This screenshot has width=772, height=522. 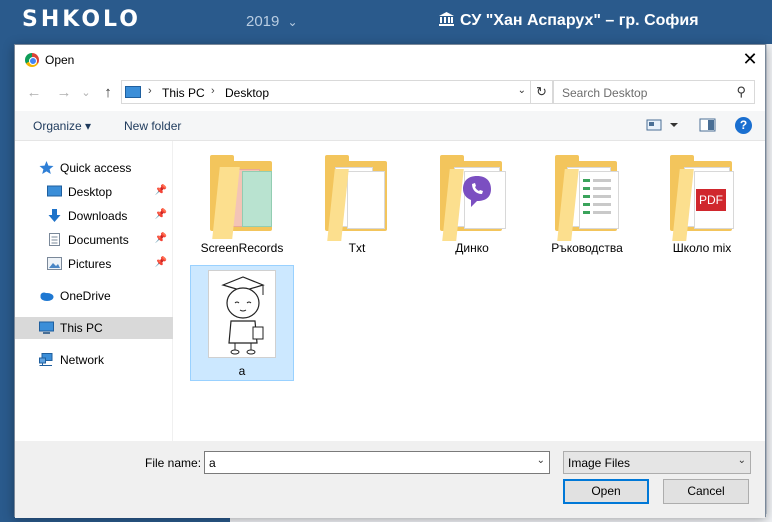 I want to click on file-dialog-footer: File name: a ⌄ Image Files ⌄ Open Cancel, so click(x=390, y=479).